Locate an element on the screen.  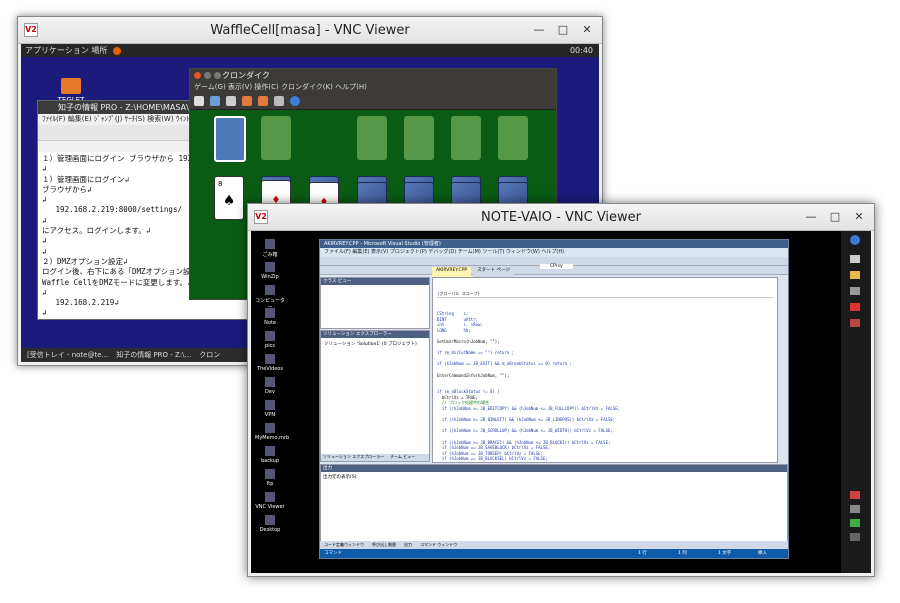
bottom-tab: 呼び出し階層 is located at coordinates (384, 545).